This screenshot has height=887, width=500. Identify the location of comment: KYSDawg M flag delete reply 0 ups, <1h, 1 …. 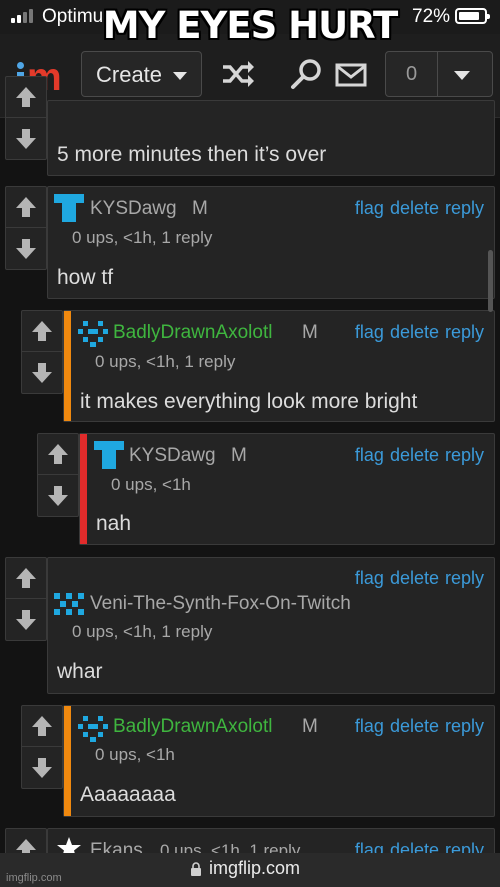
(271, 242).